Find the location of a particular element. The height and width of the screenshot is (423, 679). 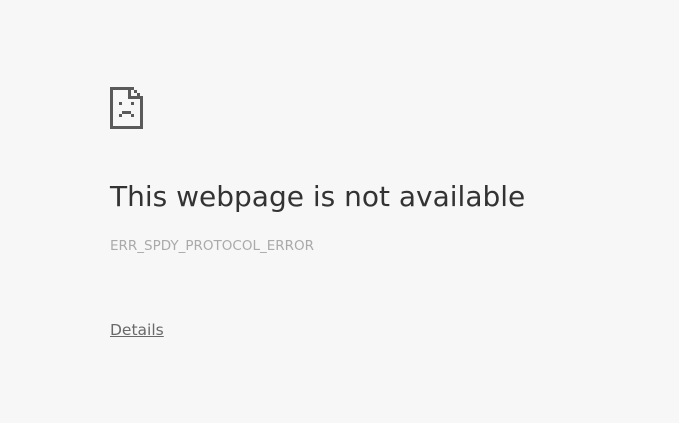

error-code: ERR_SPDY_PROTOCOL_ERROR is located at coordinates (212, 246).